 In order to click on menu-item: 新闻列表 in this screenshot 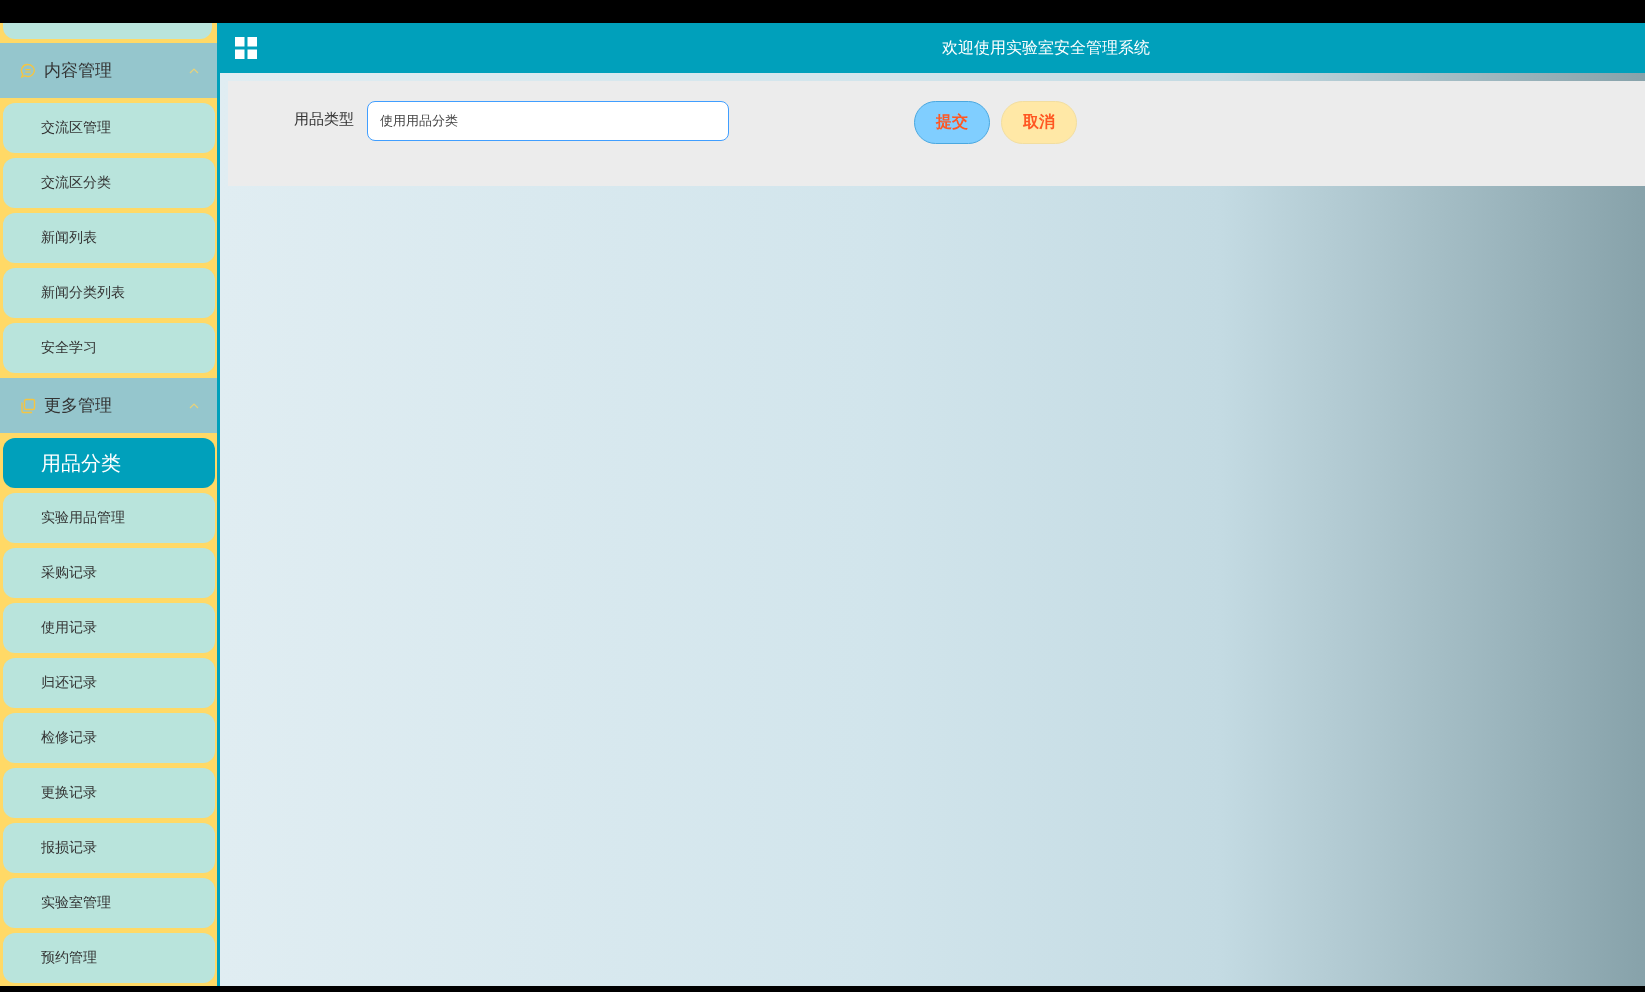, I will do `click(109, 238)`.